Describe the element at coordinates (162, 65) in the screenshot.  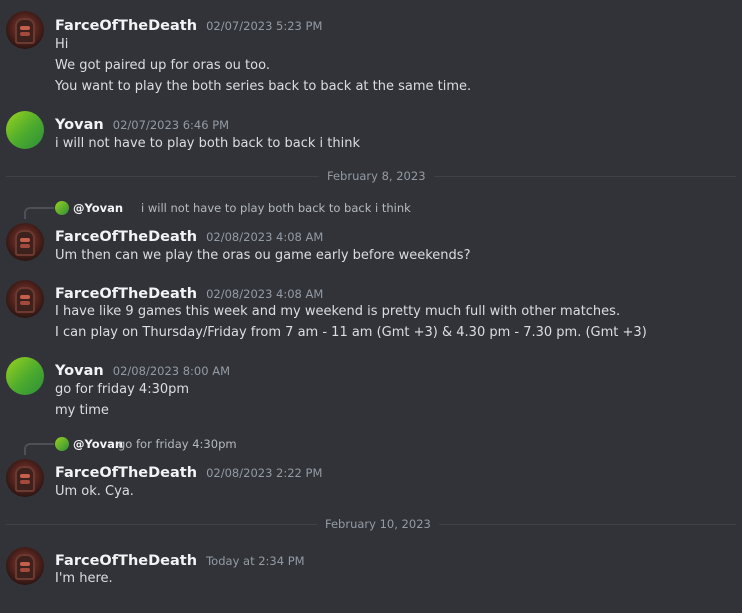
I see `message-text: We got paired up for oras ou too.` at that location.